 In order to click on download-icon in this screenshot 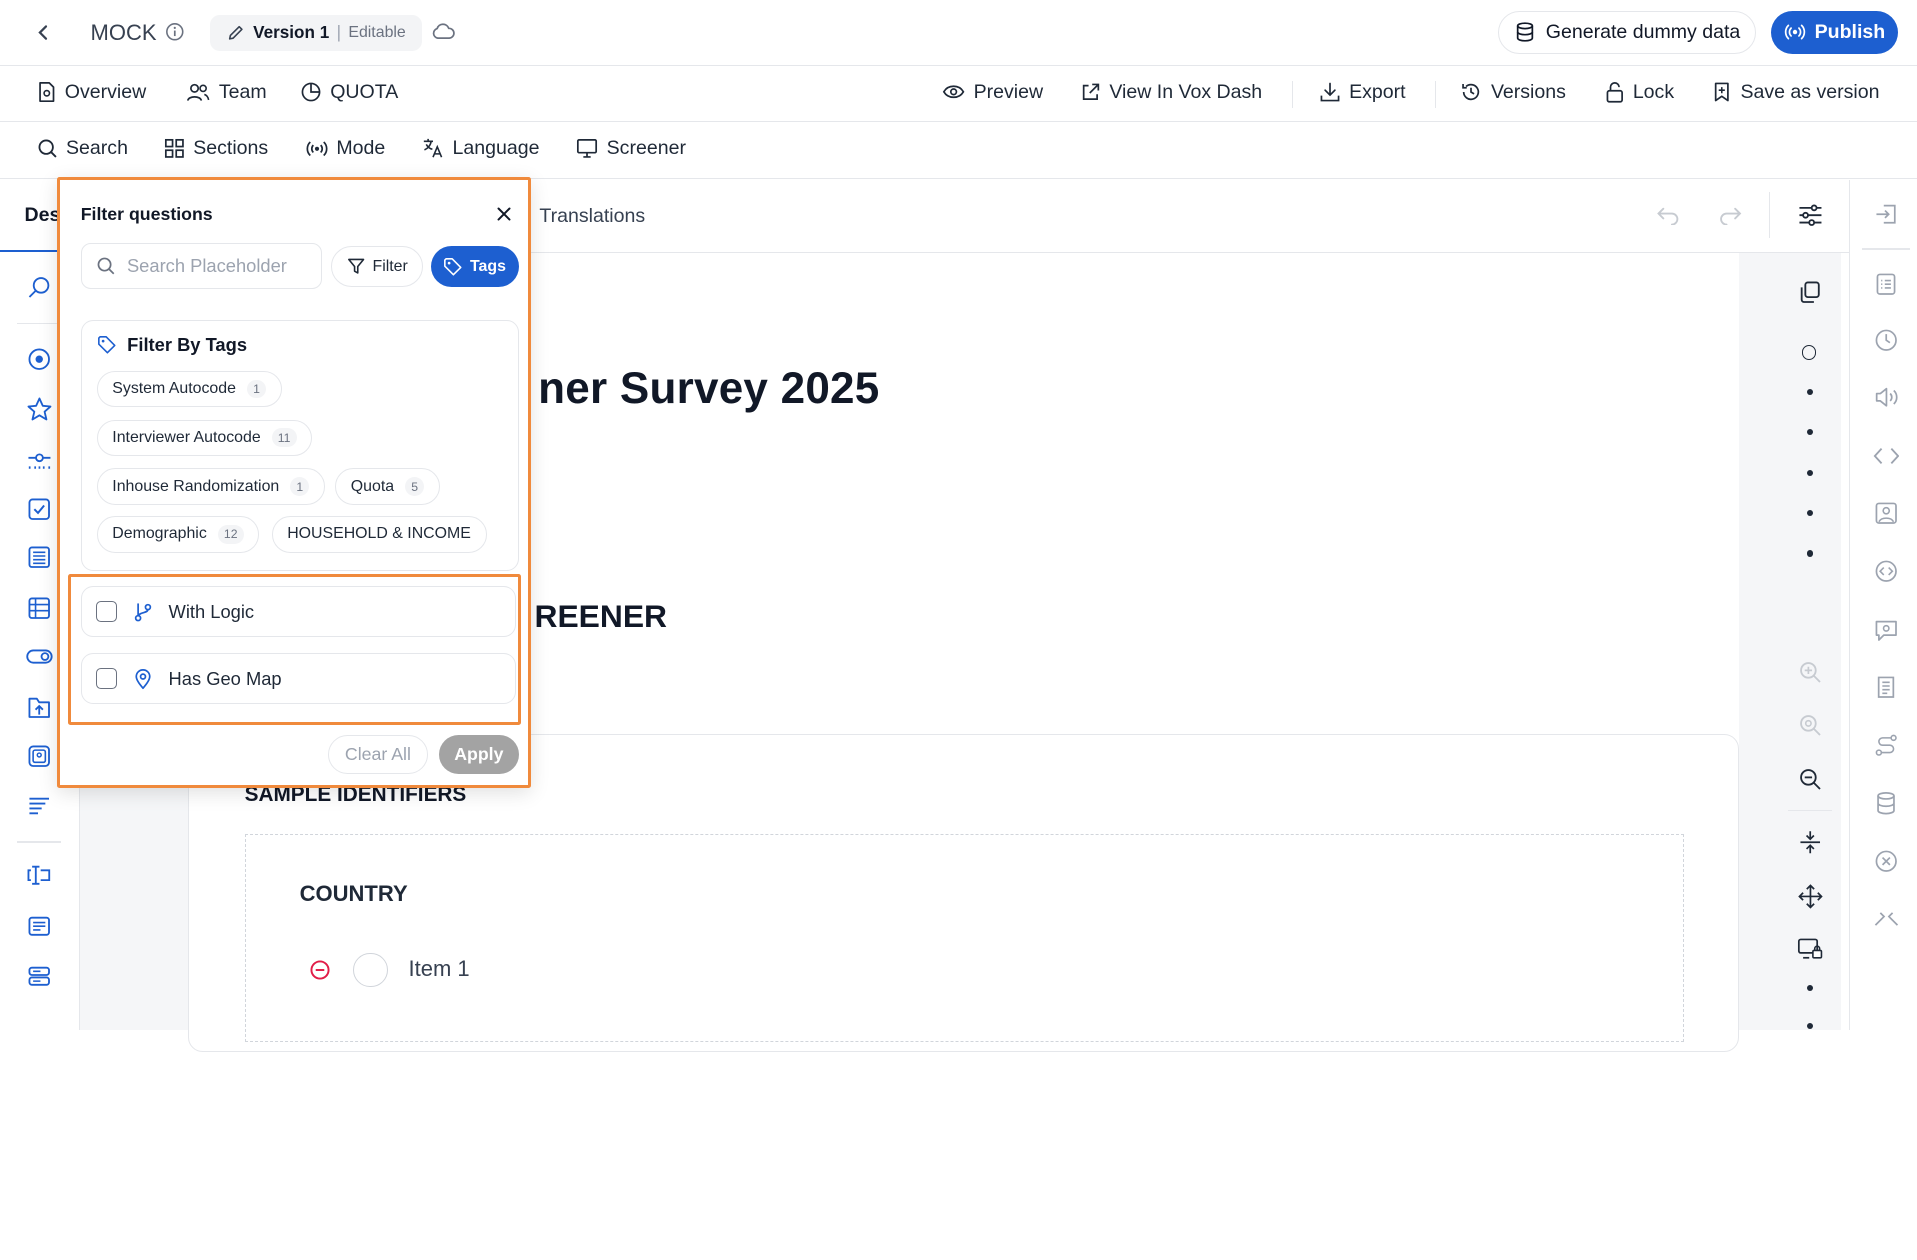, I will do `click(1330, 92)`.